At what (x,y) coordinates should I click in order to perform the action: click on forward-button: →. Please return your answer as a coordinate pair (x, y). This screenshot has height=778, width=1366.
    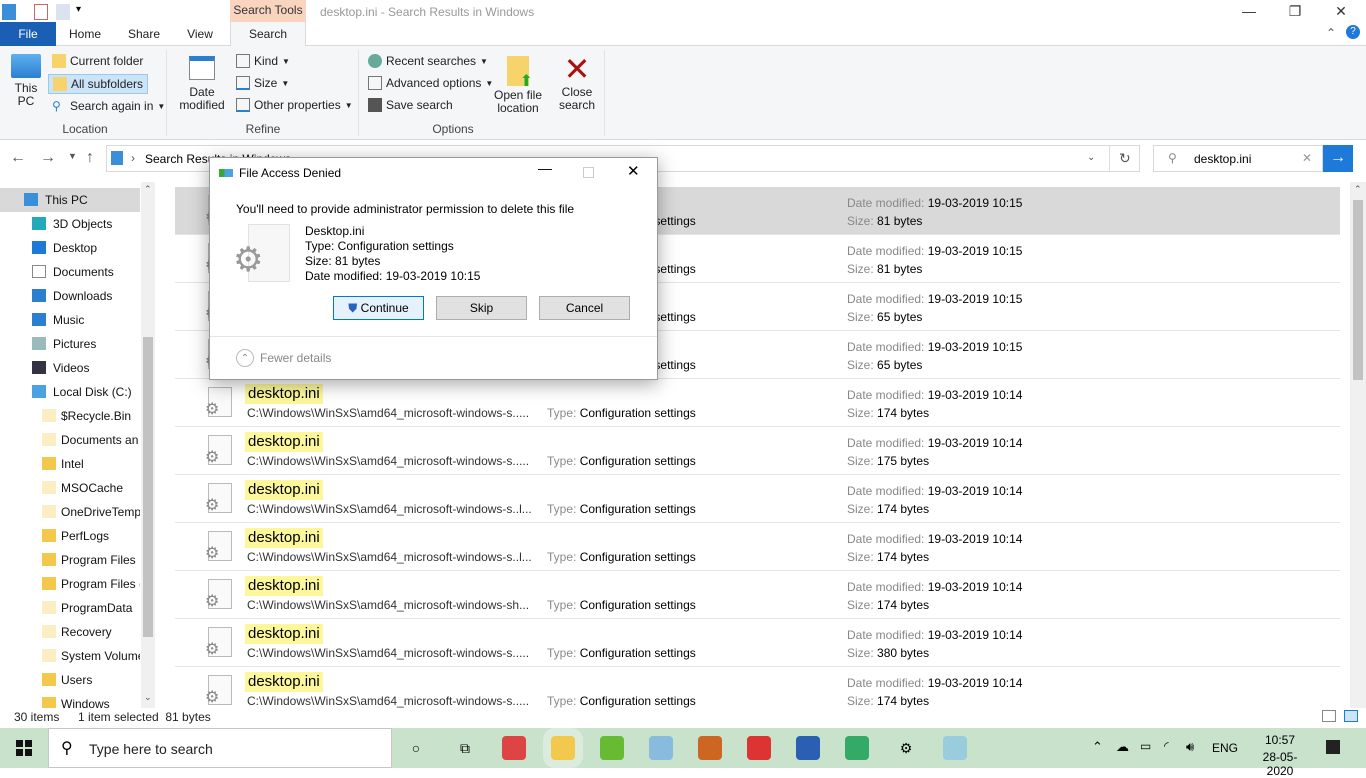
    Looking at the image, I should click on (48, 158).